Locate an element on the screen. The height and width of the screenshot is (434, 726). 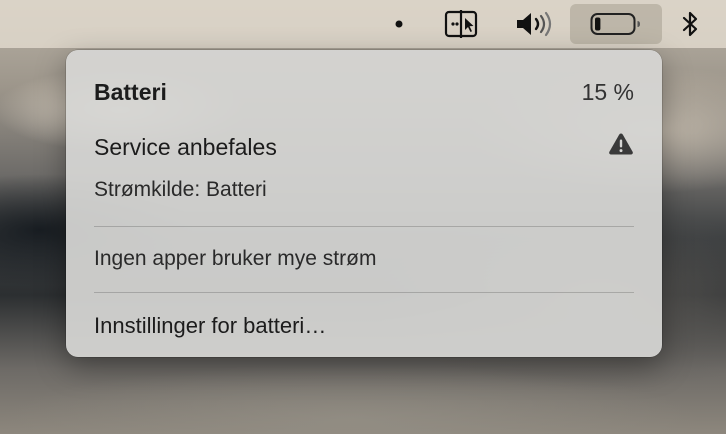
status-dot-icon is located at coordinates (399, 24).